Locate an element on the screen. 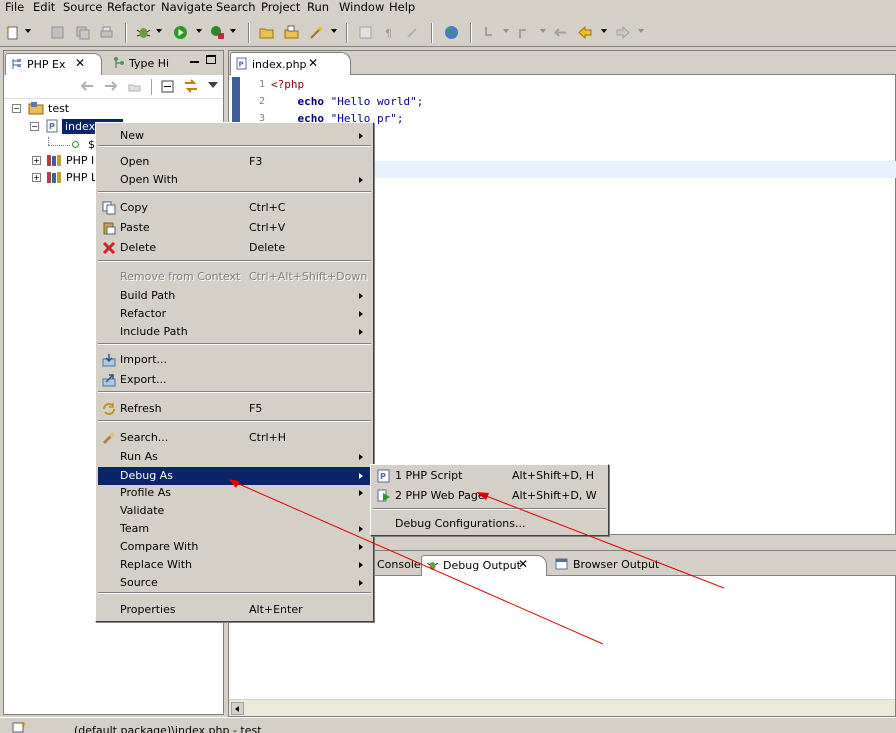  menu-item-paste: Paste Ctrl+V is located at coordinates (234, 228).